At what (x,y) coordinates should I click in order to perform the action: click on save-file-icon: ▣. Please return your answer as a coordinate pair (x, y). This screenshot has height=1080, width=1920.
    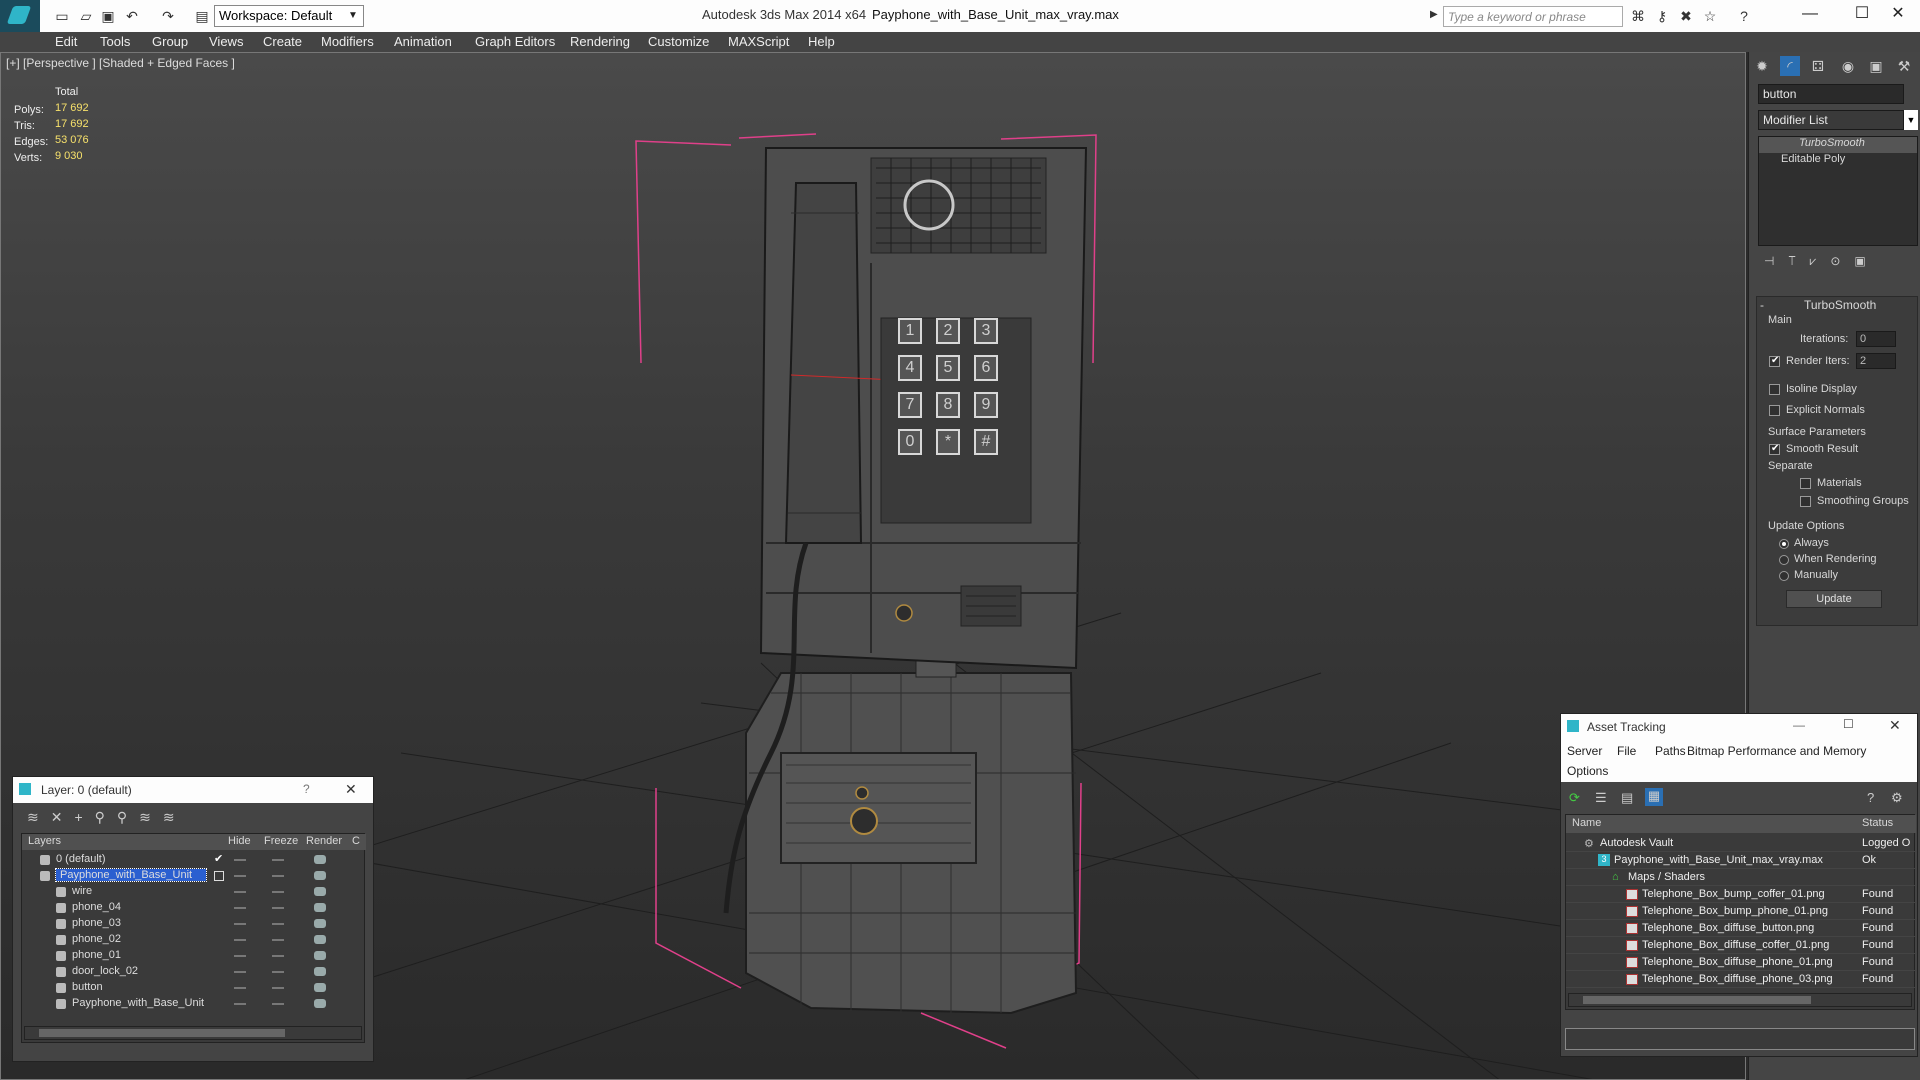
    Looking at the image, I should click on (108, 16).